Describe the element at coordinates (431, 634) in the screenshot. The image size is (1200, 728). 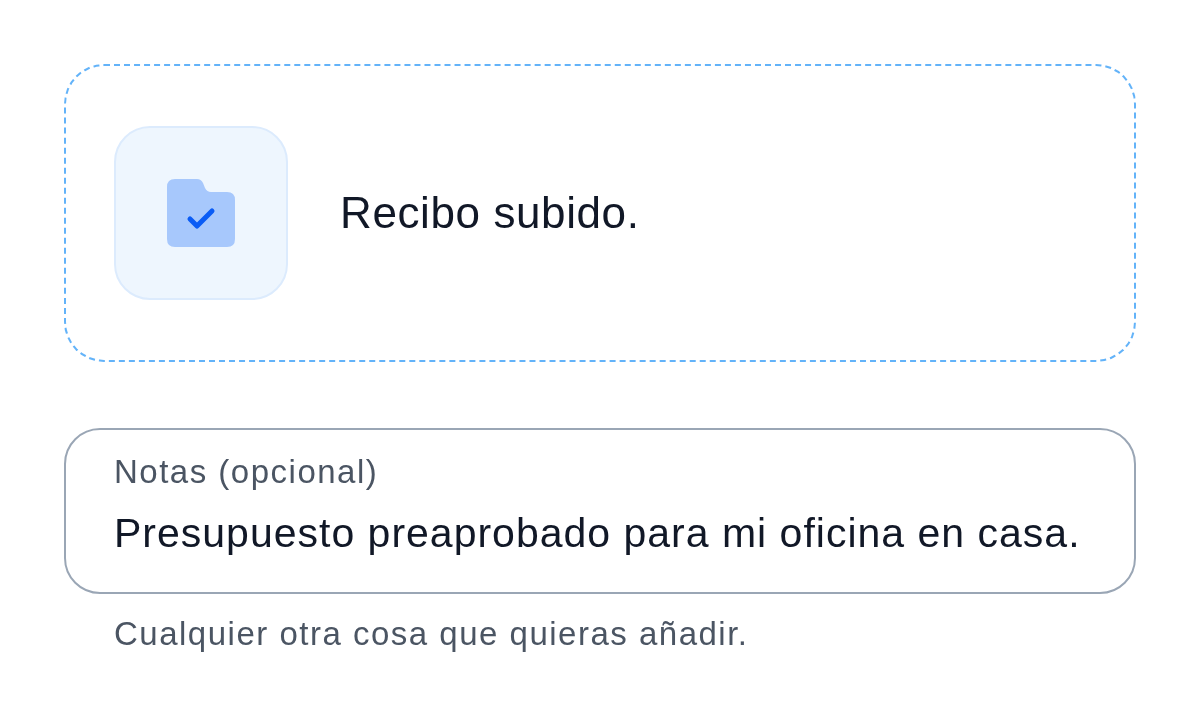
I see `helper-text: Cualquier otra cosa que quieras añadir.` at that location.